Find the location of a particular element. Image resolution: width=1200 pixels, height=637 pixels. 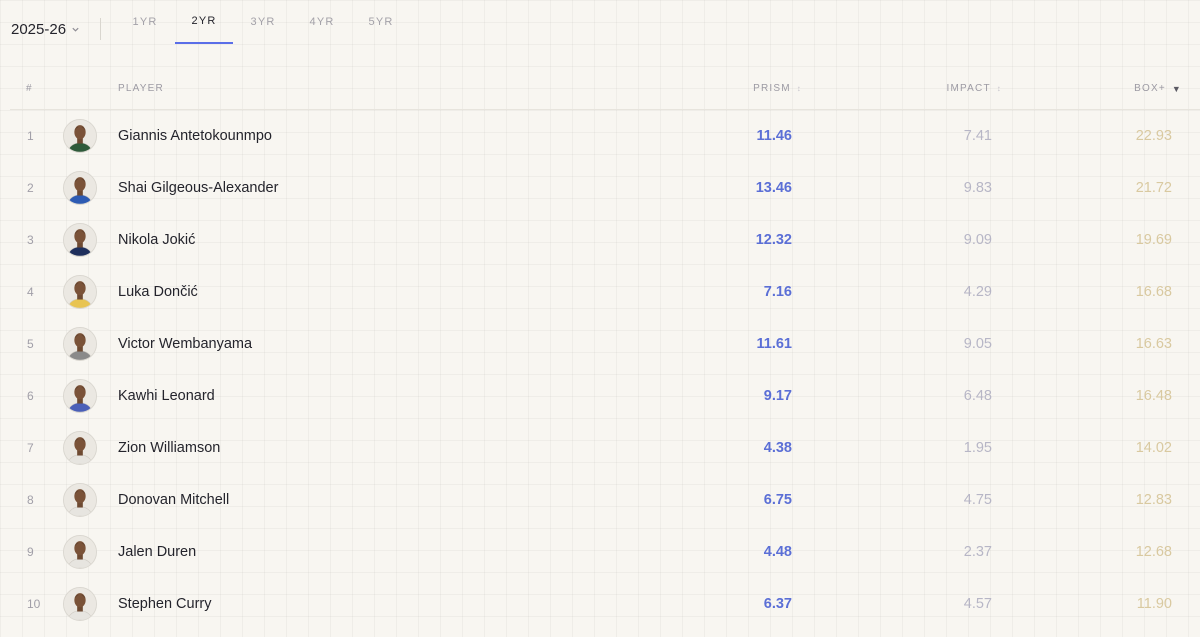

boxplus-value: 12.68 is located at coordinates (1153, 552).